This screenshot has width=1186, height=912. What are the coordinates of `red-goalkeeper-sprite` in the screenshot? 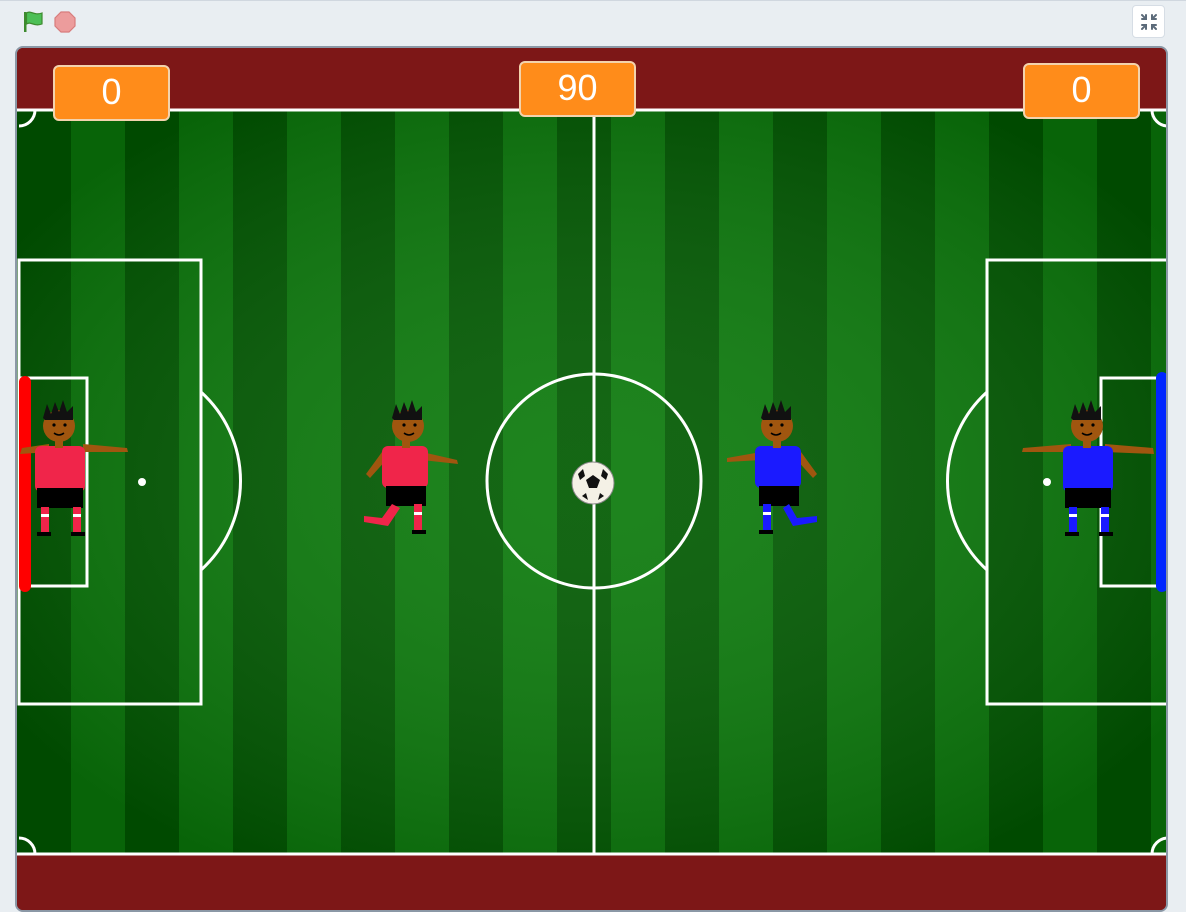 It's located at (74, 470).